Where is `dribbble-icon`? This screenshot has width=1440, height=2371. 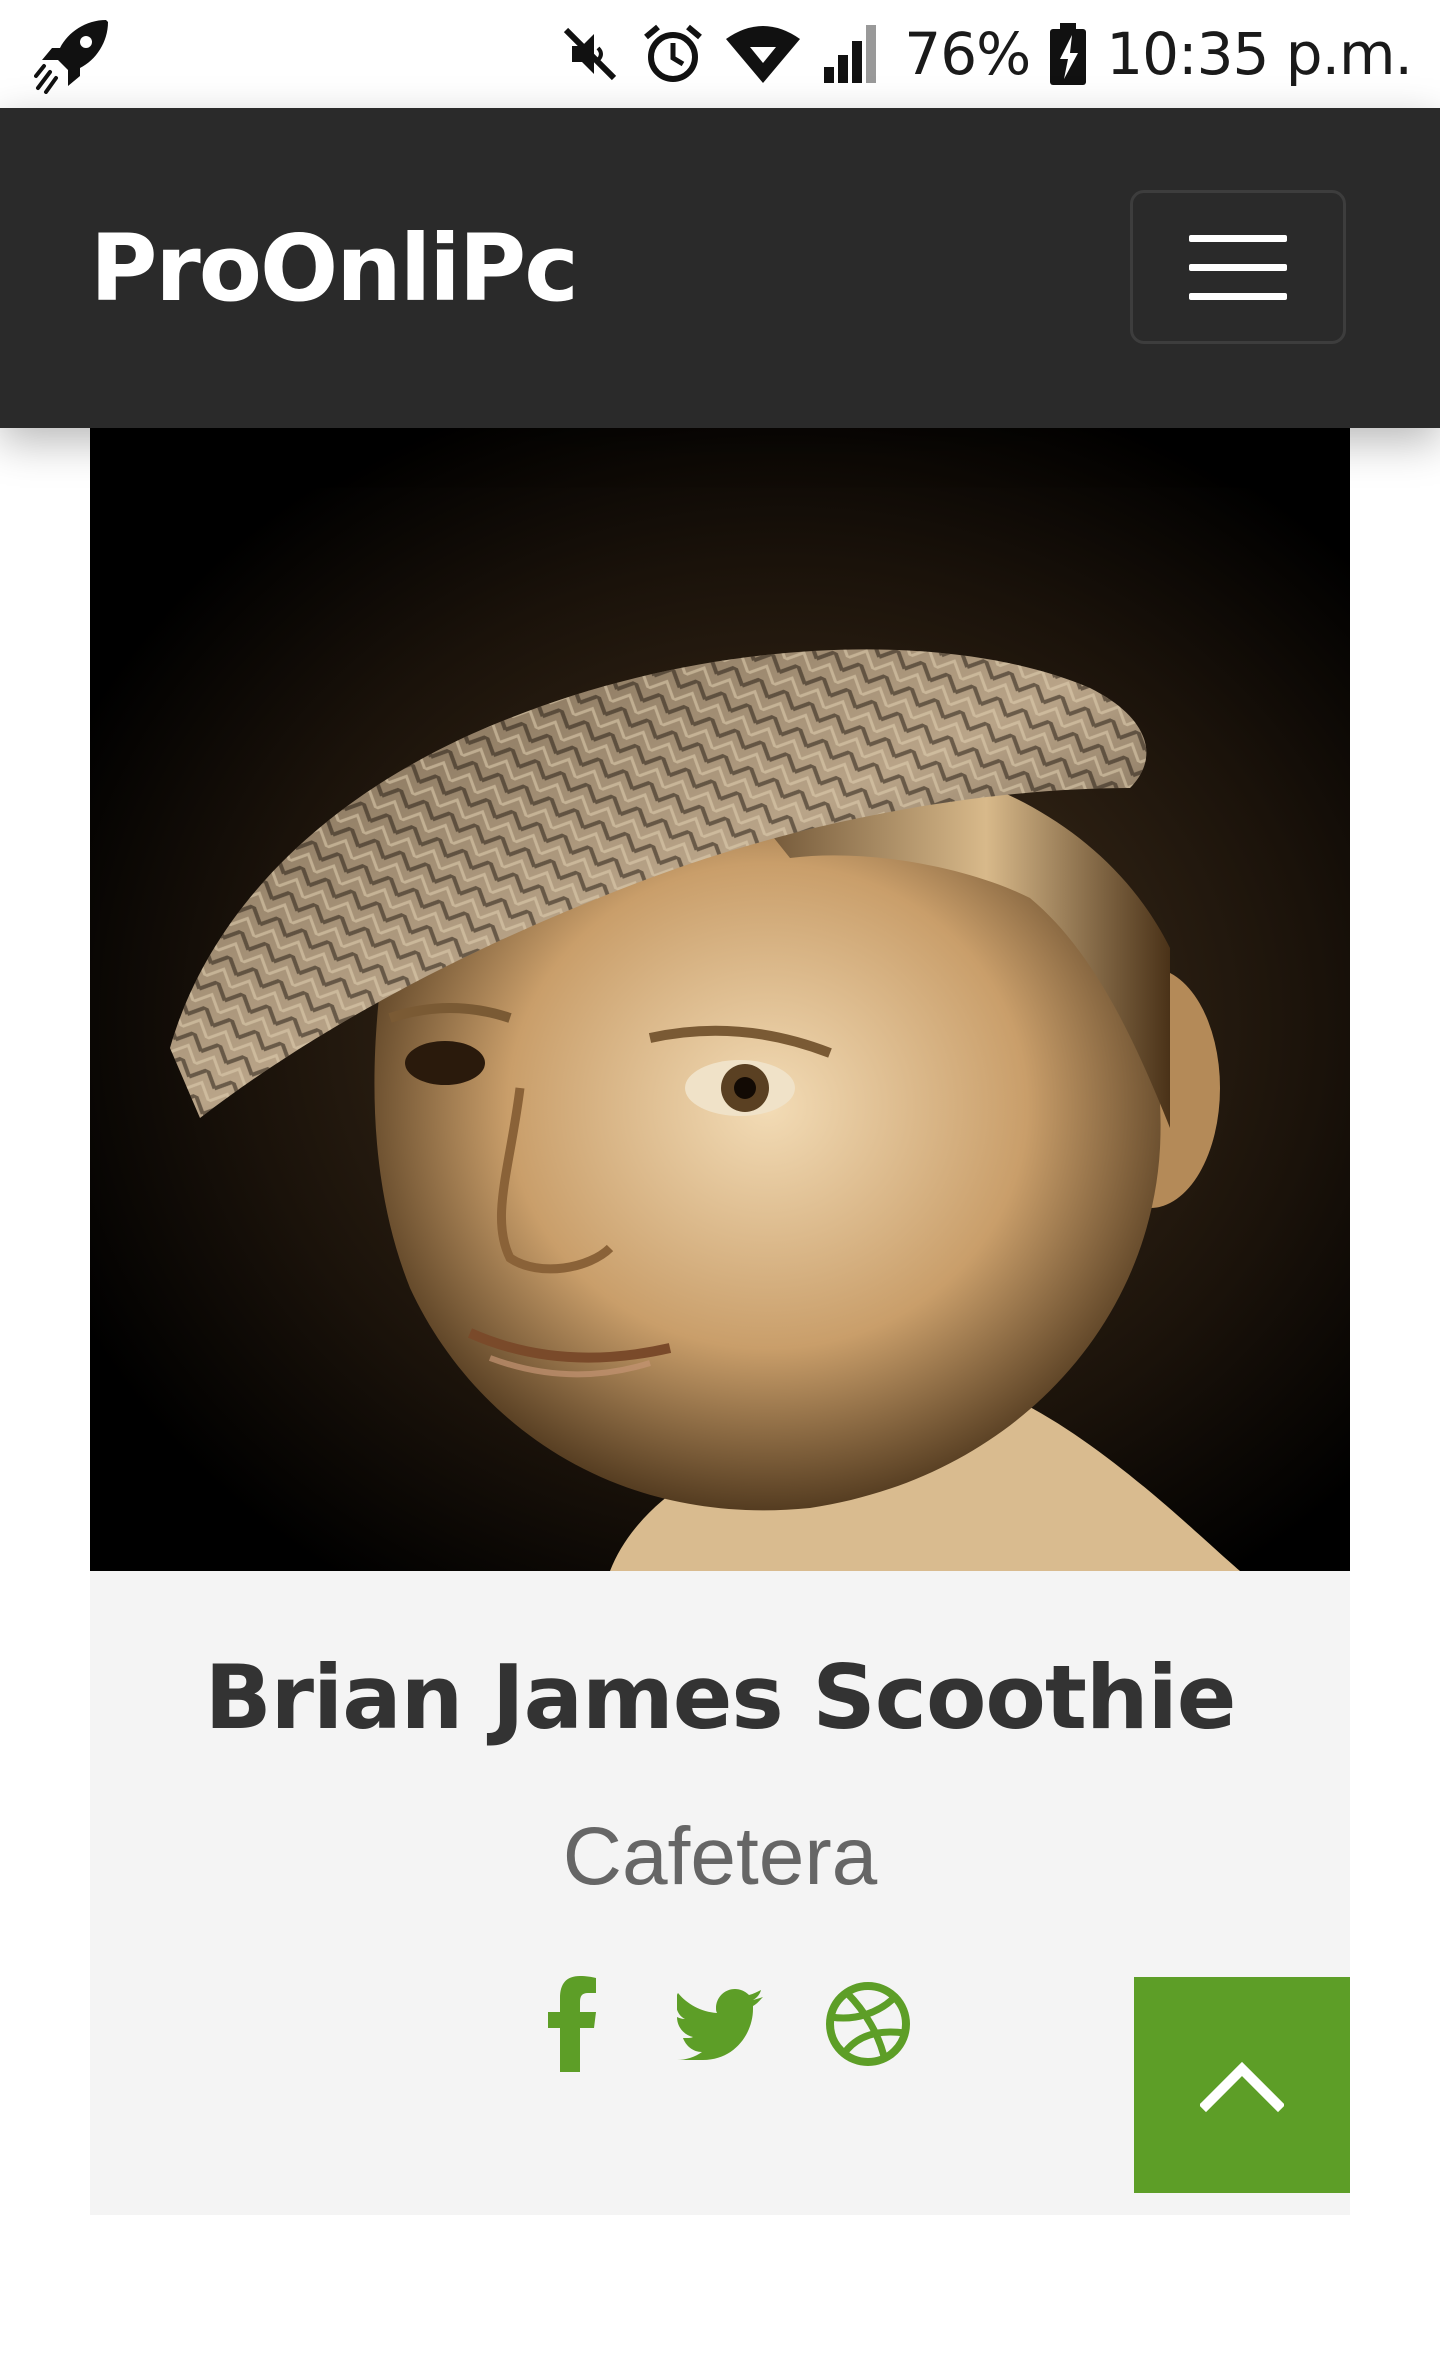 dribbble-icon is located at coordinates (868, 2024).